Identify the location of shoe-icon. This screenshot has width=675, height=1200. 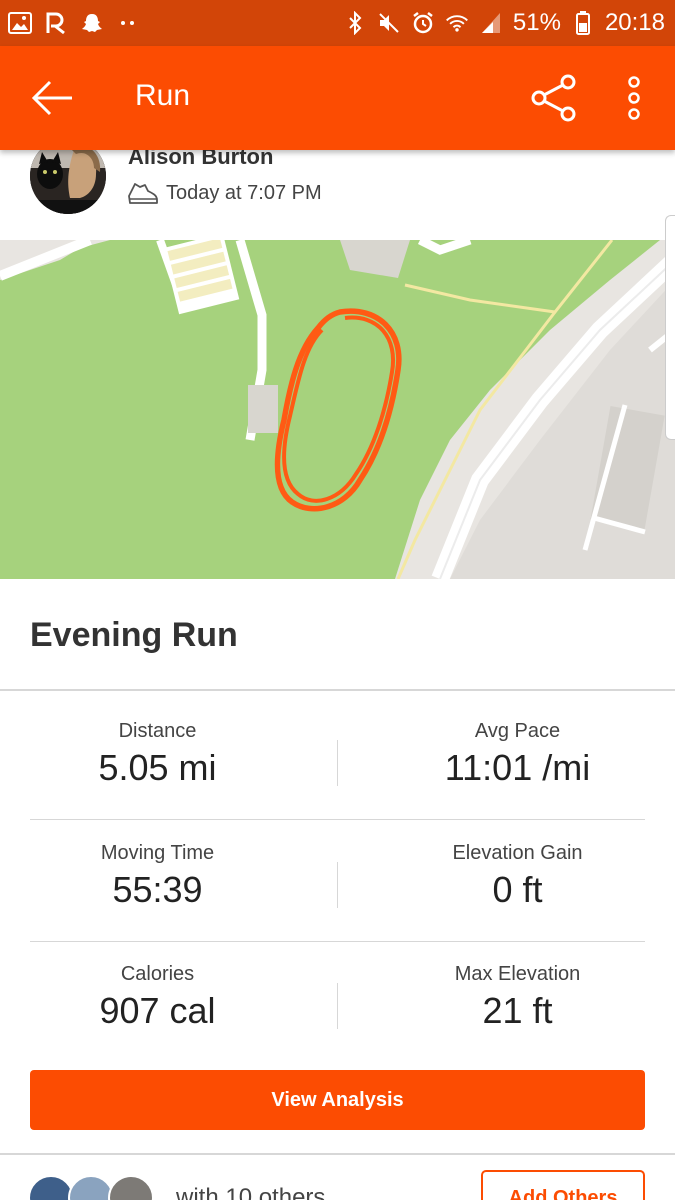
(143, 193).